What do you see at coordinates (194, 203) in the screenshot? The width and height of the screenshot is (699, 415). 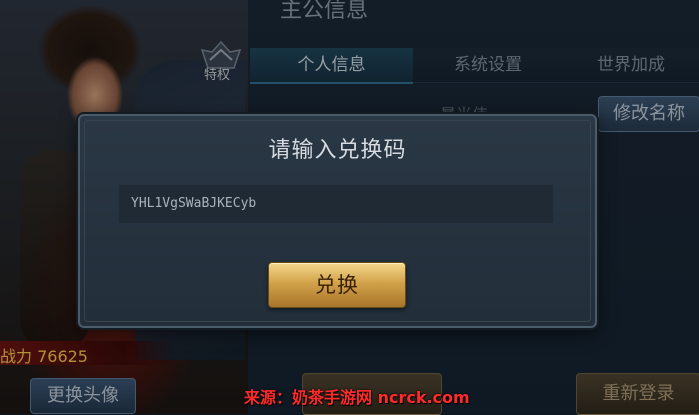 I see `redeem-code-value: YHL1VgSWaBJKECyb` at bounding box center [194, 203].